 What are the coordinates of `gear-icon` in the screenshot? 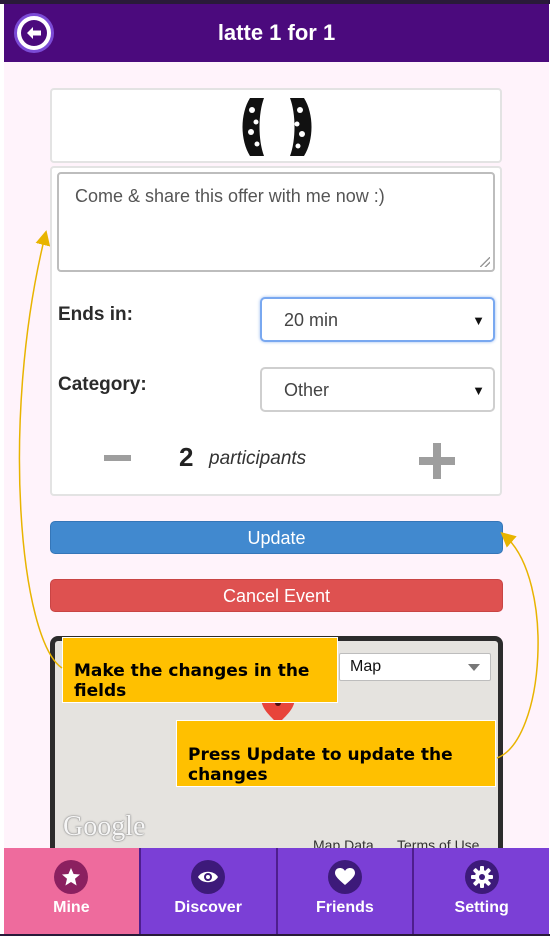 It's located at (481, 877).